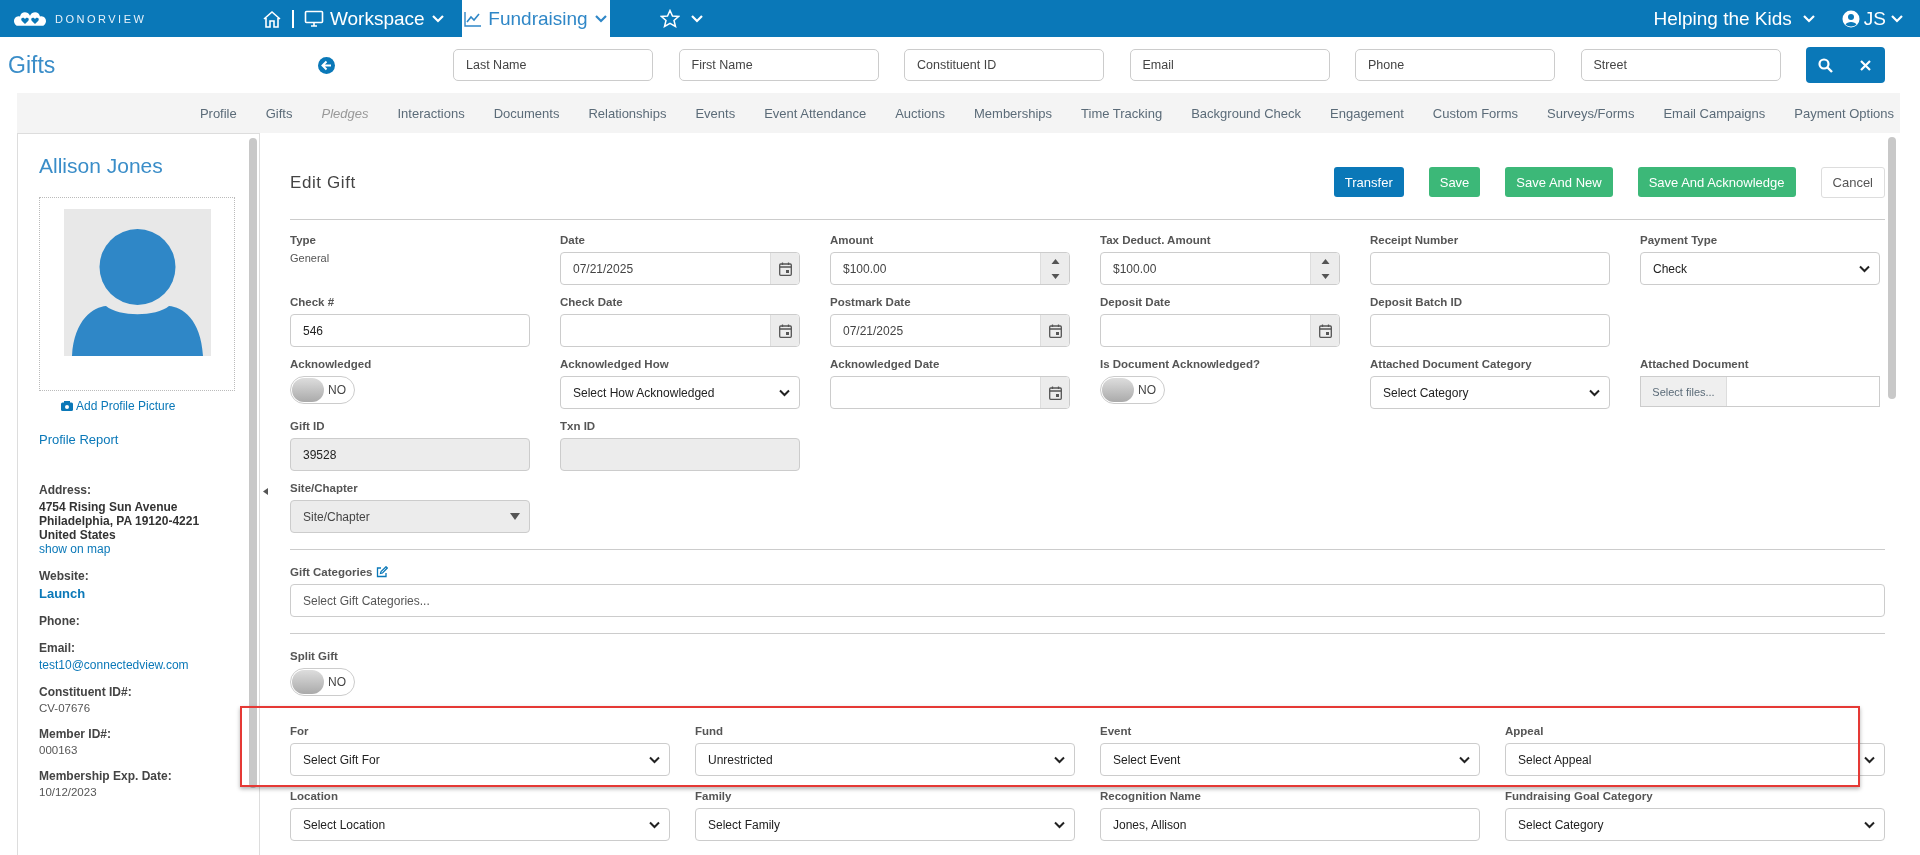 The width and height of the screenshot is (1920, 855). I want to click on field-label: Site/Chapter, so click(324, 488).